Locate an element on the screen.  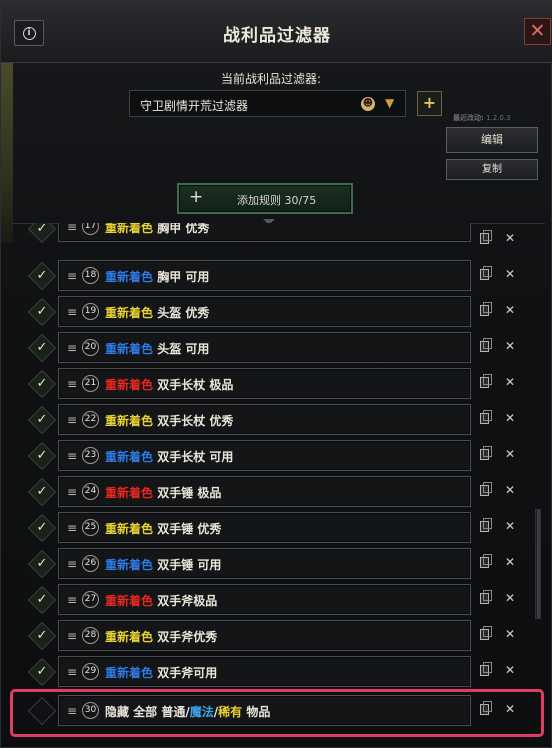
rule-row-22: ✓ ≡ 22 重新着色 双手长杖 优秀 ✕ is located at coordinates (276, 420).